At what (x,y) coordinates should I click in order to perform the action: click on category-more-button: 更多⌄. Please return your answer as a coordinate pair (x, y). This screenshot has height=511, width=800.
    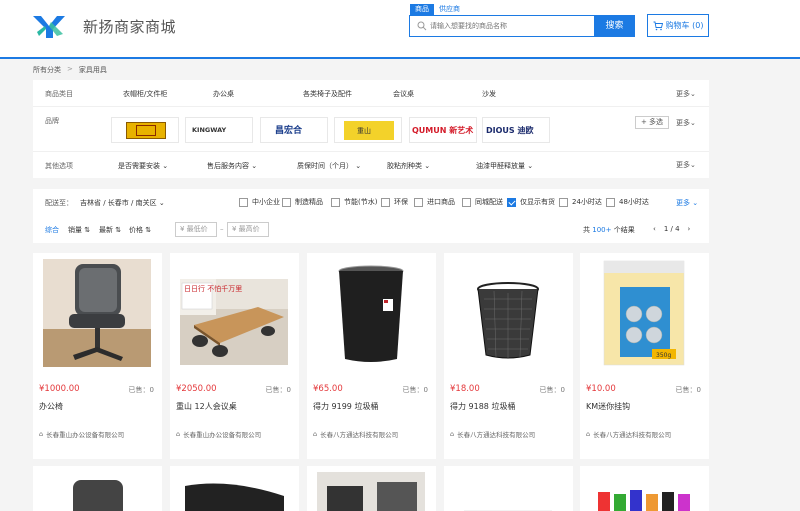
    Looking at the image, I should click on (686, 94).